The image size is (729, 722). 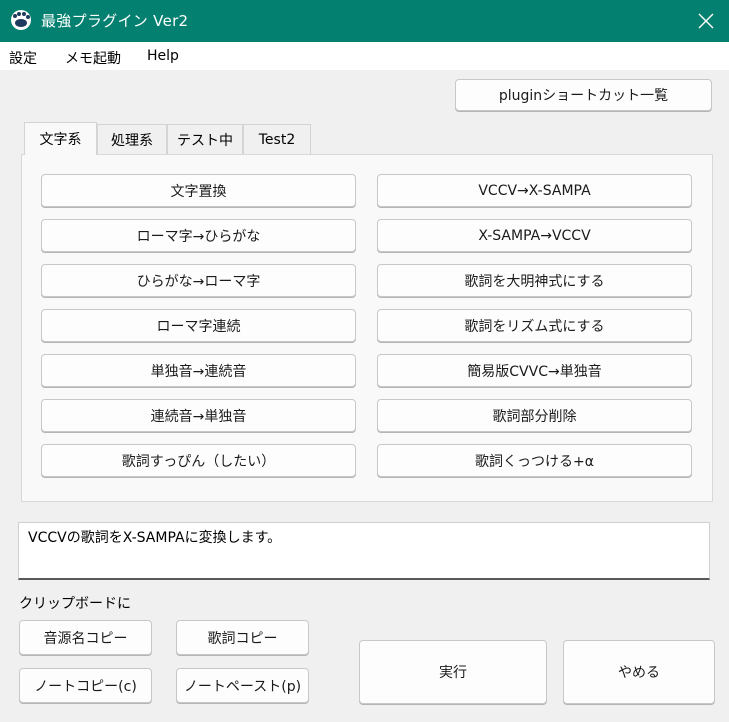 I want to click on run-button: 実行, so click(x=453, y=672).